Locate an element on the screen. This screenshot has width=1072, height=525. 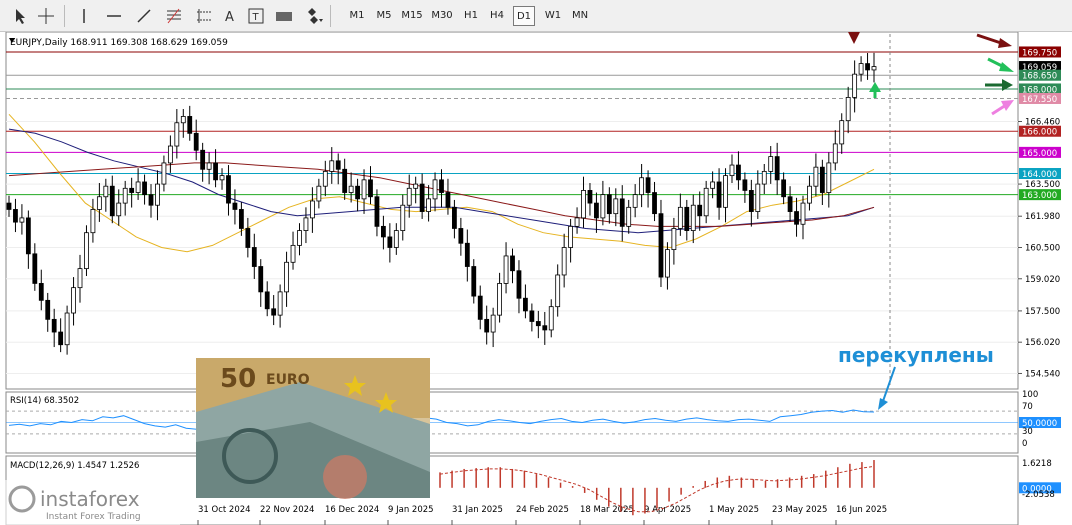
y-tick-label: 154.540 is located at coordinates (1042, 374).